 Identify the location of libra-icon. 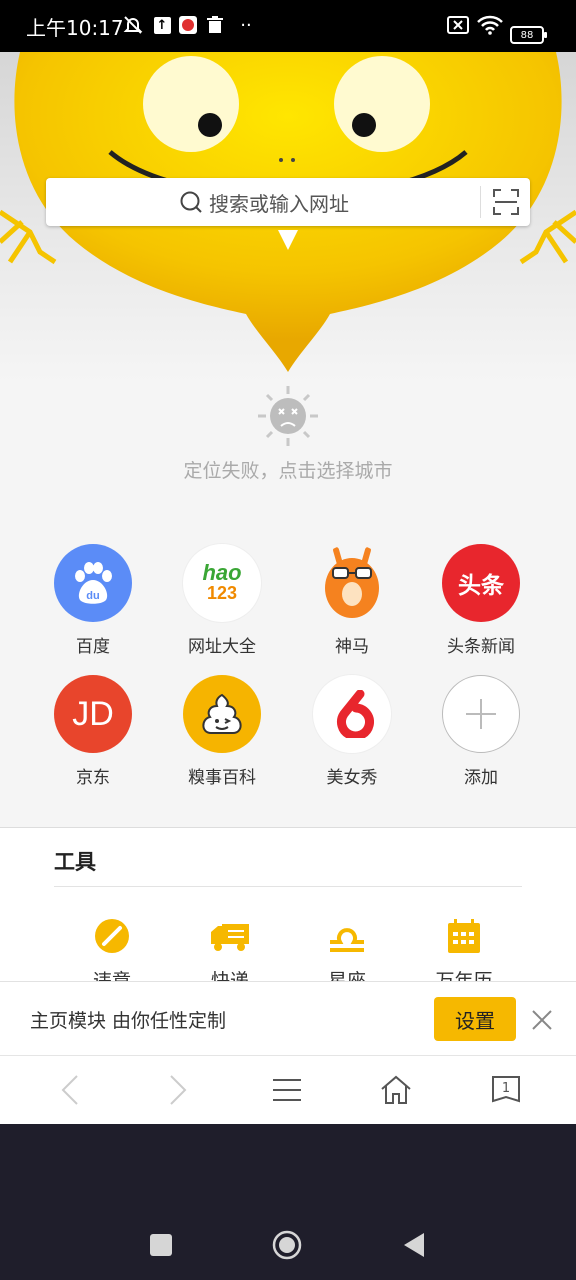
(347, 940).